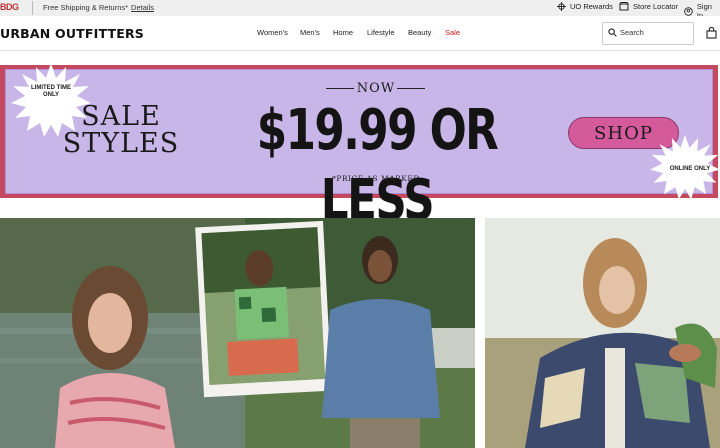 The height and width of the screenshot is (448, 720). I want to click on now-label: NOW, so click(376, 88).